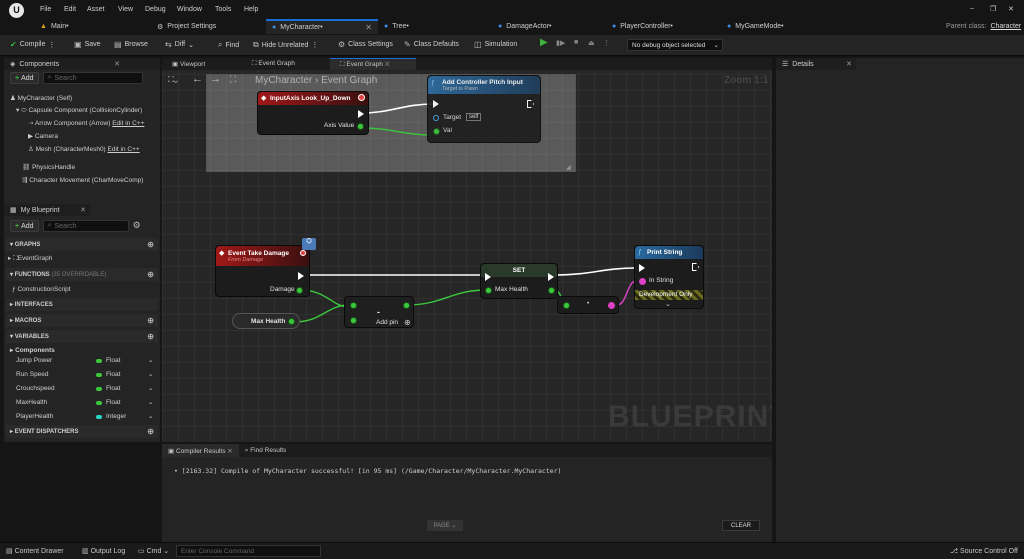  What do you see at coordinates (984, 551) in the screenshot?
I see `source-control-button: ⎇ Source Control Off` at bounding box center [984, 551].